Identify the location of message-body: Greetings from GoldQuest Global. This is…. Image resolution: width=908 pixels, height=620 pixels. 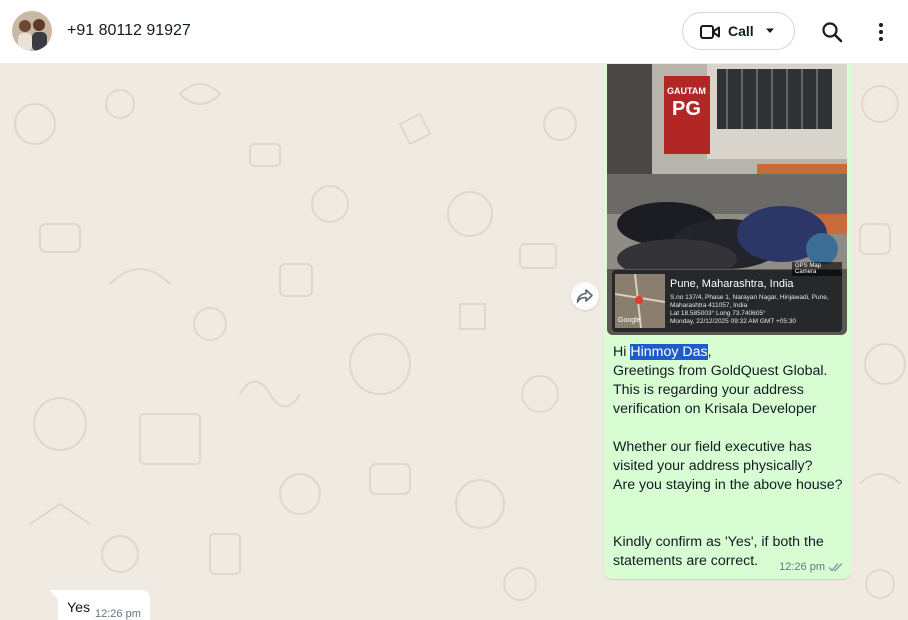
(728, 466).